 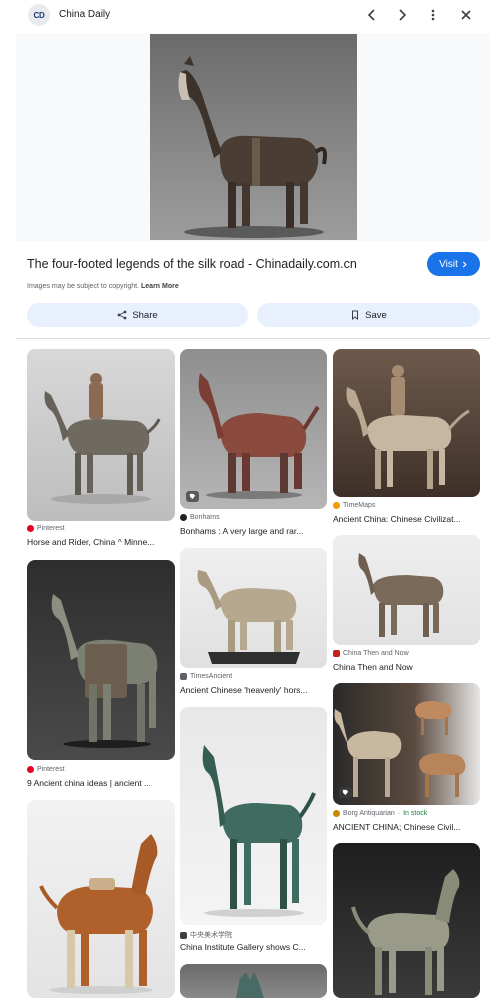 I want to click on previous-button, so click(x=372, y=15).